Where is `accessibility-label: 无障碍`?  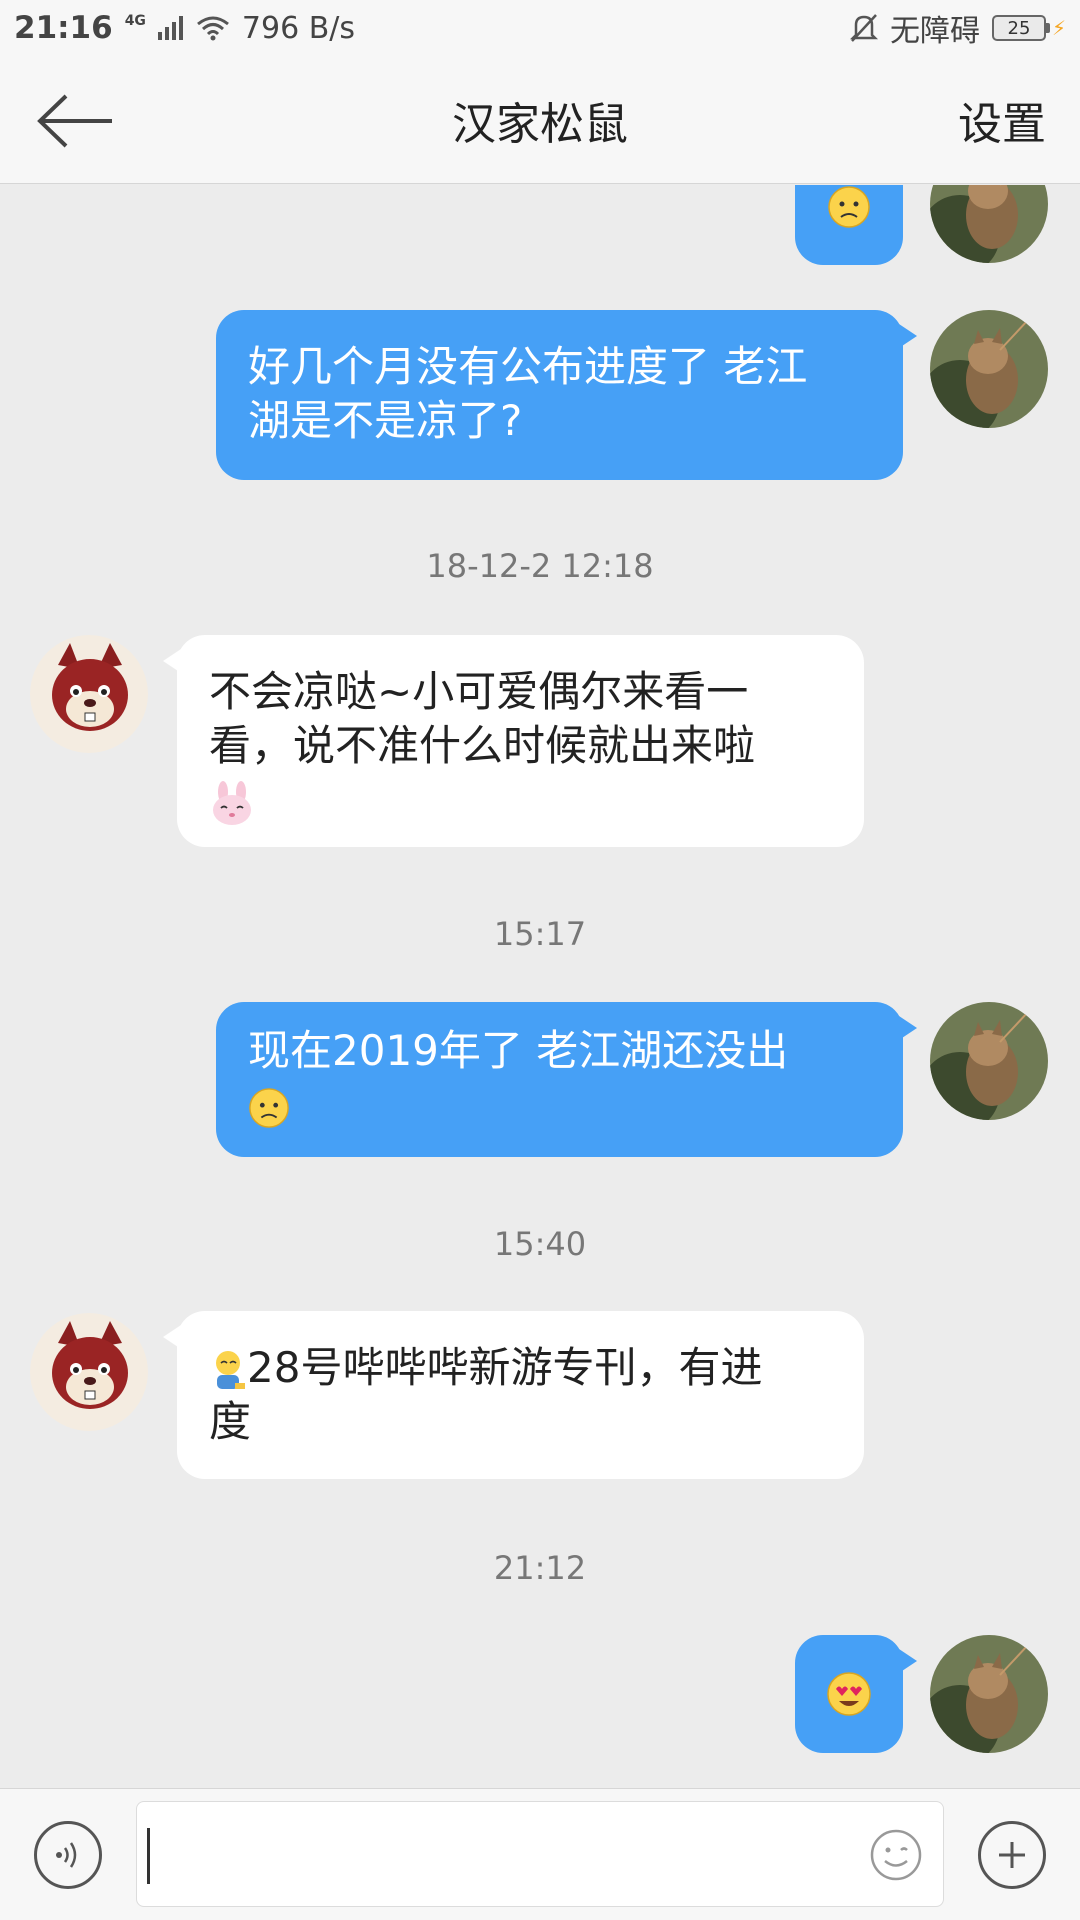 accessibility-label: 无障碍 is located at coordinates (934, 31).